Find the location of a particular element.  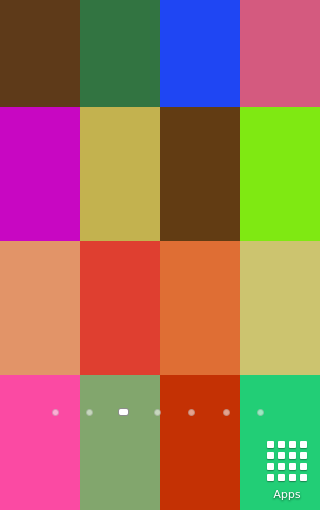

apps-button: Apps is located at coordinates (287, 472).